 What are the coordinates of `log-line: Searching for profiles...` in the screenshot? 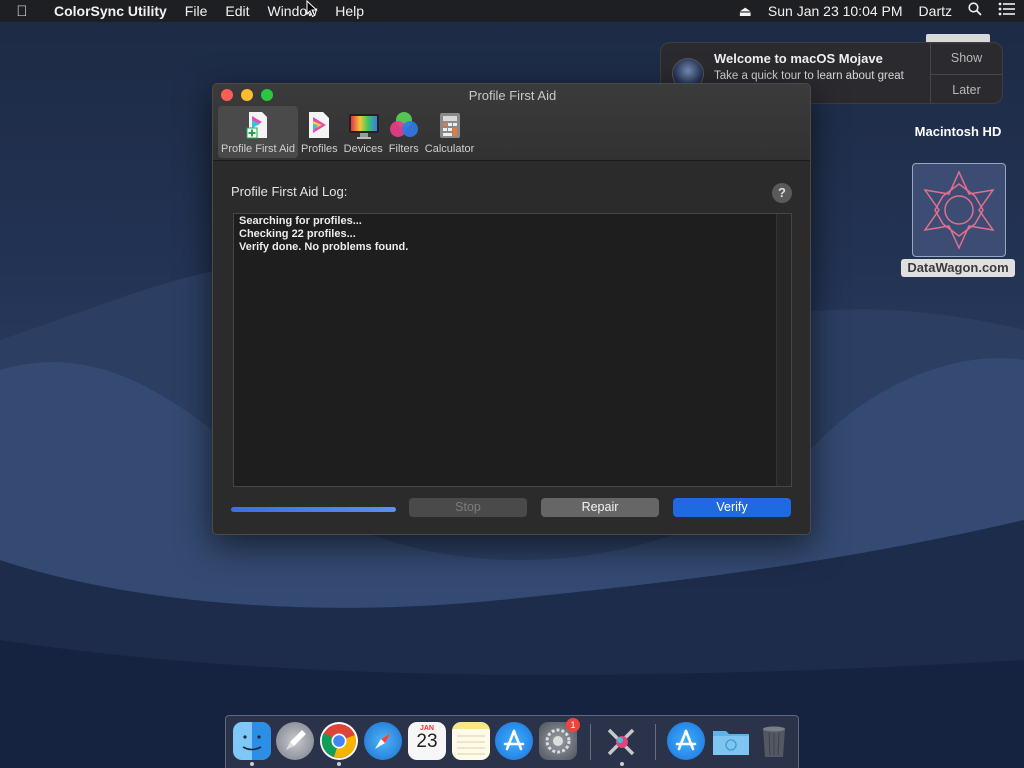 It's located at (300, 221).